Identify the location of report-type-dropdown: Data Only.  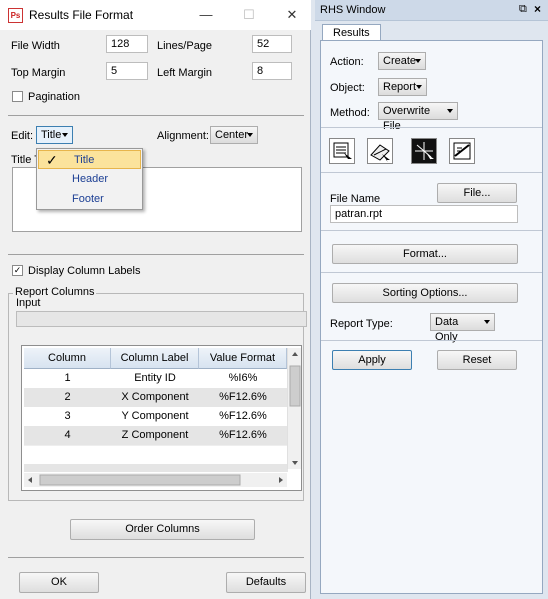
(462, 328).